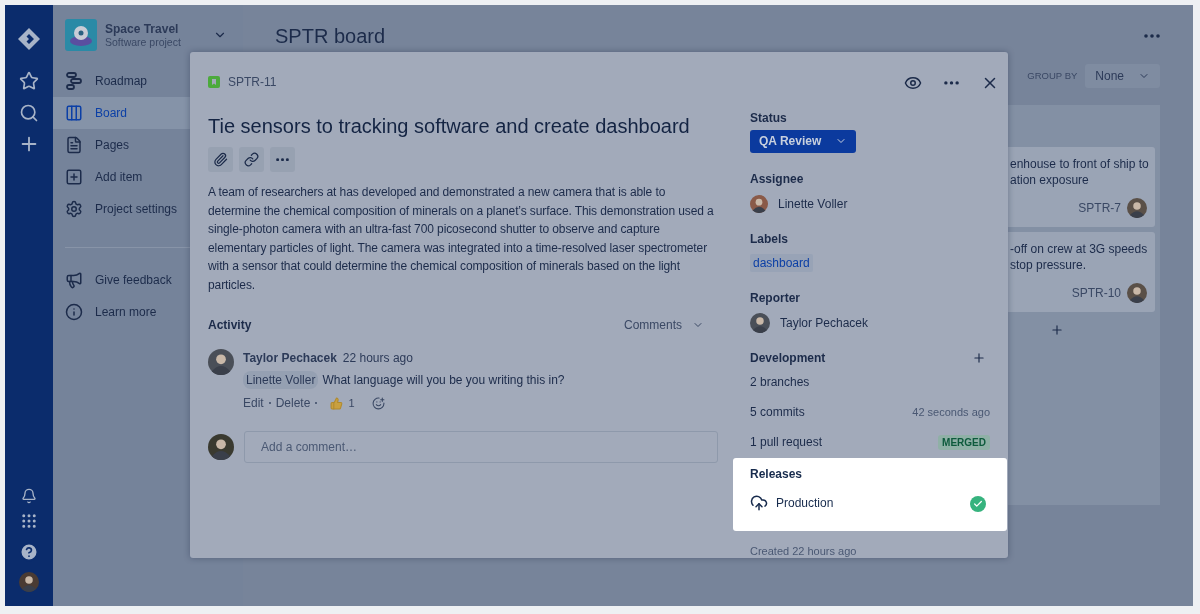 This screenshot has height=614, width=1200. Describe the element at coordinates (671, 325) in the screenshot. I see `activity-filter: Comments` at that location.